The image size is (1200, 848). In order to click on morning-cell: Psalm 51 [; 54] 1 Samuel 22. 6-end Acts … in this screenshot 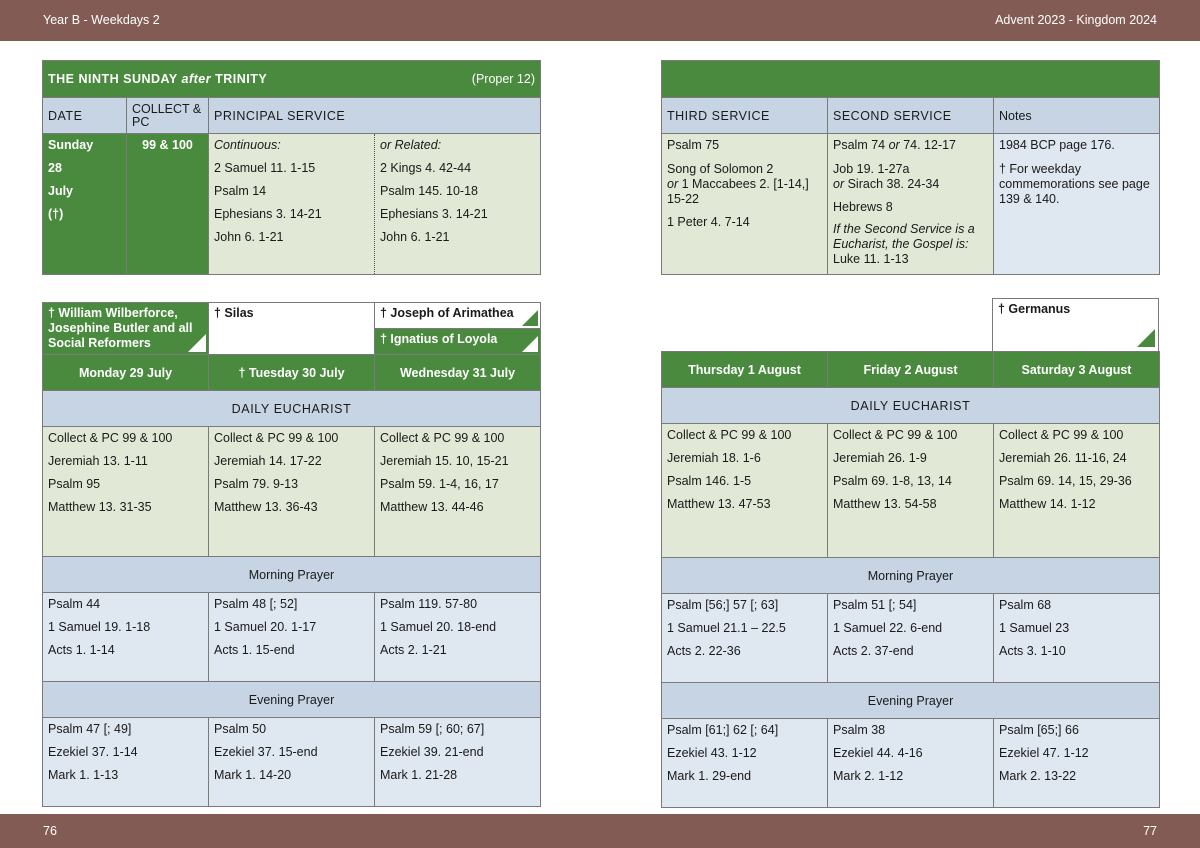, I will do `click(910, 638)`.